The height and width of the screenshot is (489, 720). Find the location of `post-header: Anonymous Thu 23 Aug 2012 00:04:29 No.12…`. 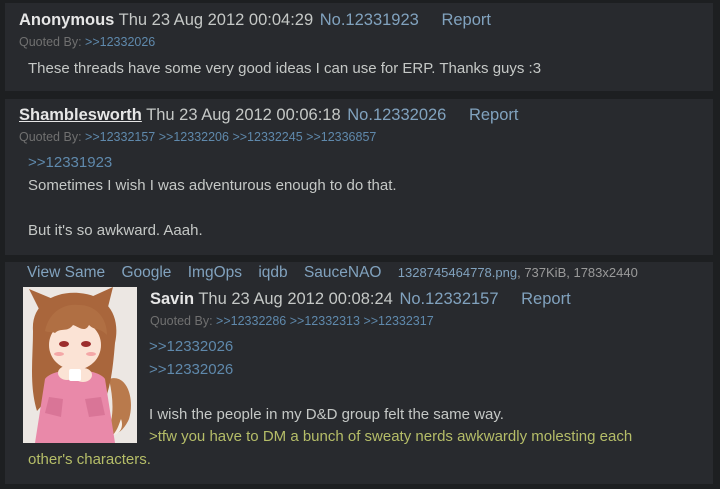

post-header: Anonymous Thu 23 Aug 2012 00:04:29 No.12… is located at coordinates (255, 20).